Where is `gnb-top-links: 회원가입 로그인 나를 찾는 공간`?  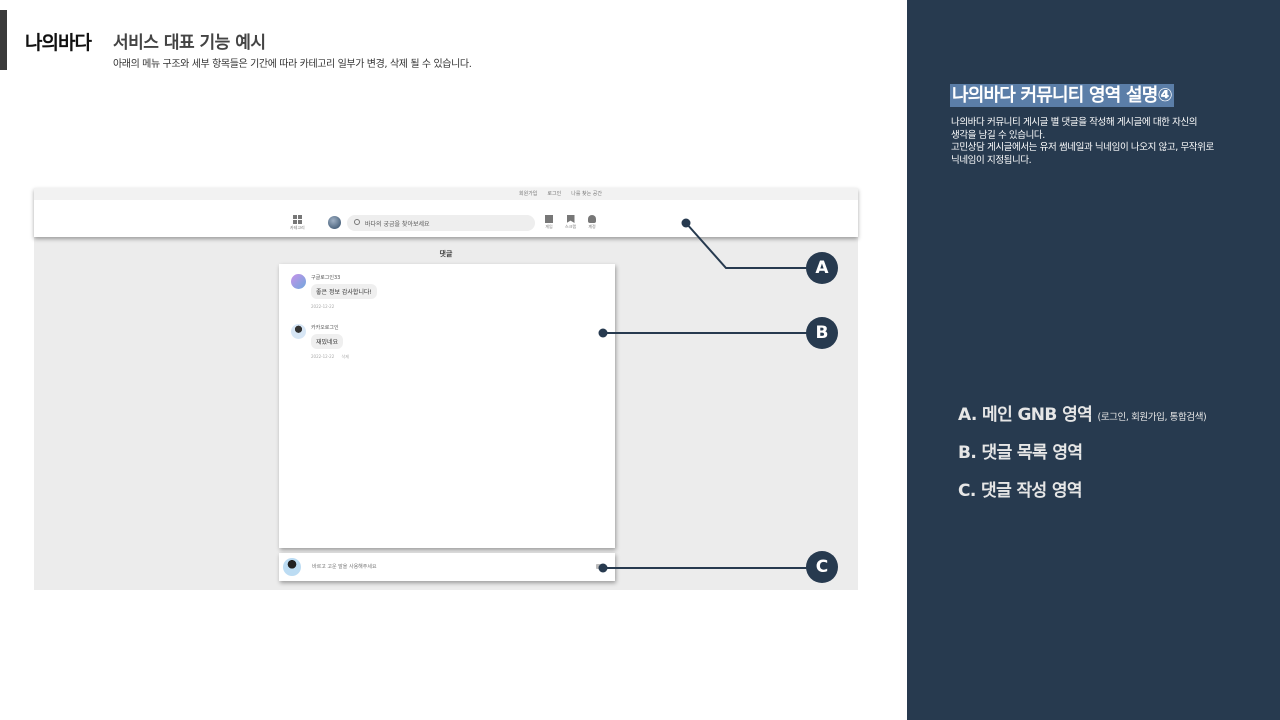
gnb-top-links: 회원가입 로그인 나를 찾는 공간 is located at coordinates (560, 193).